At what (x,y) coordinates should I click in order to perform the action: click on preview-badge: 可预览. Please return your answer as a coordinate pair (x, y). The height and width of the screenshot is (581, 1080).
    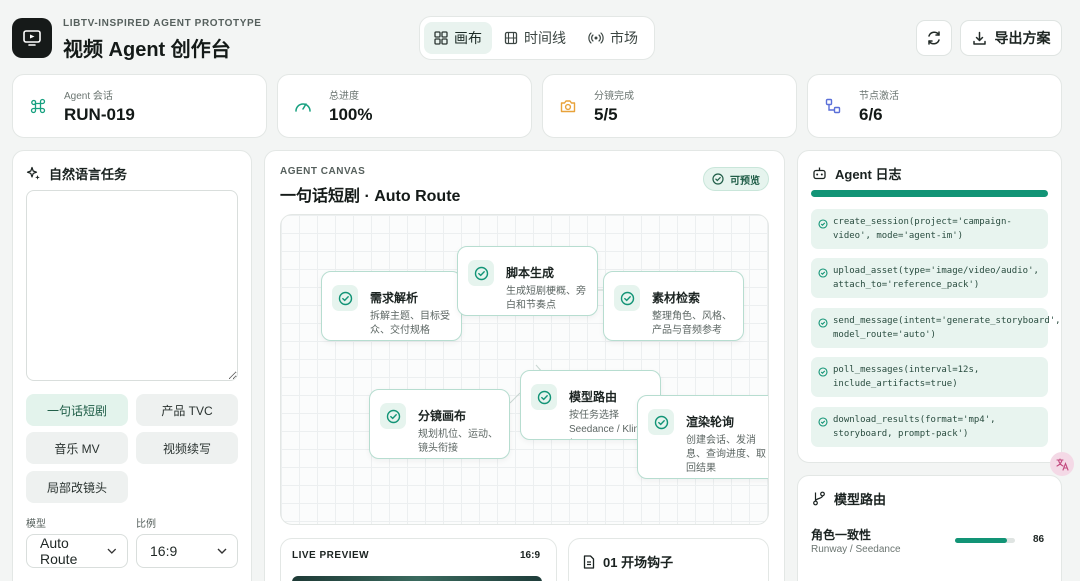
    Looking at the image, I should click on (736, 179).